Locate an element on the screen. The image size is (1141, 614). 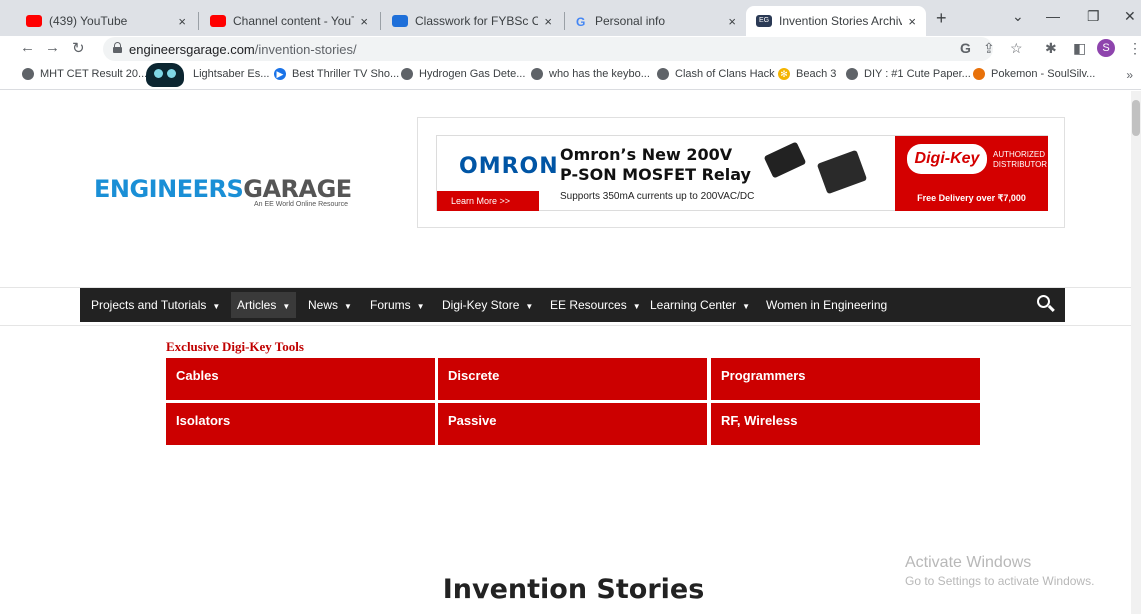
tab-invention-stories: EG Invention Stories Archives - I × is located at coordinates (836, 21).